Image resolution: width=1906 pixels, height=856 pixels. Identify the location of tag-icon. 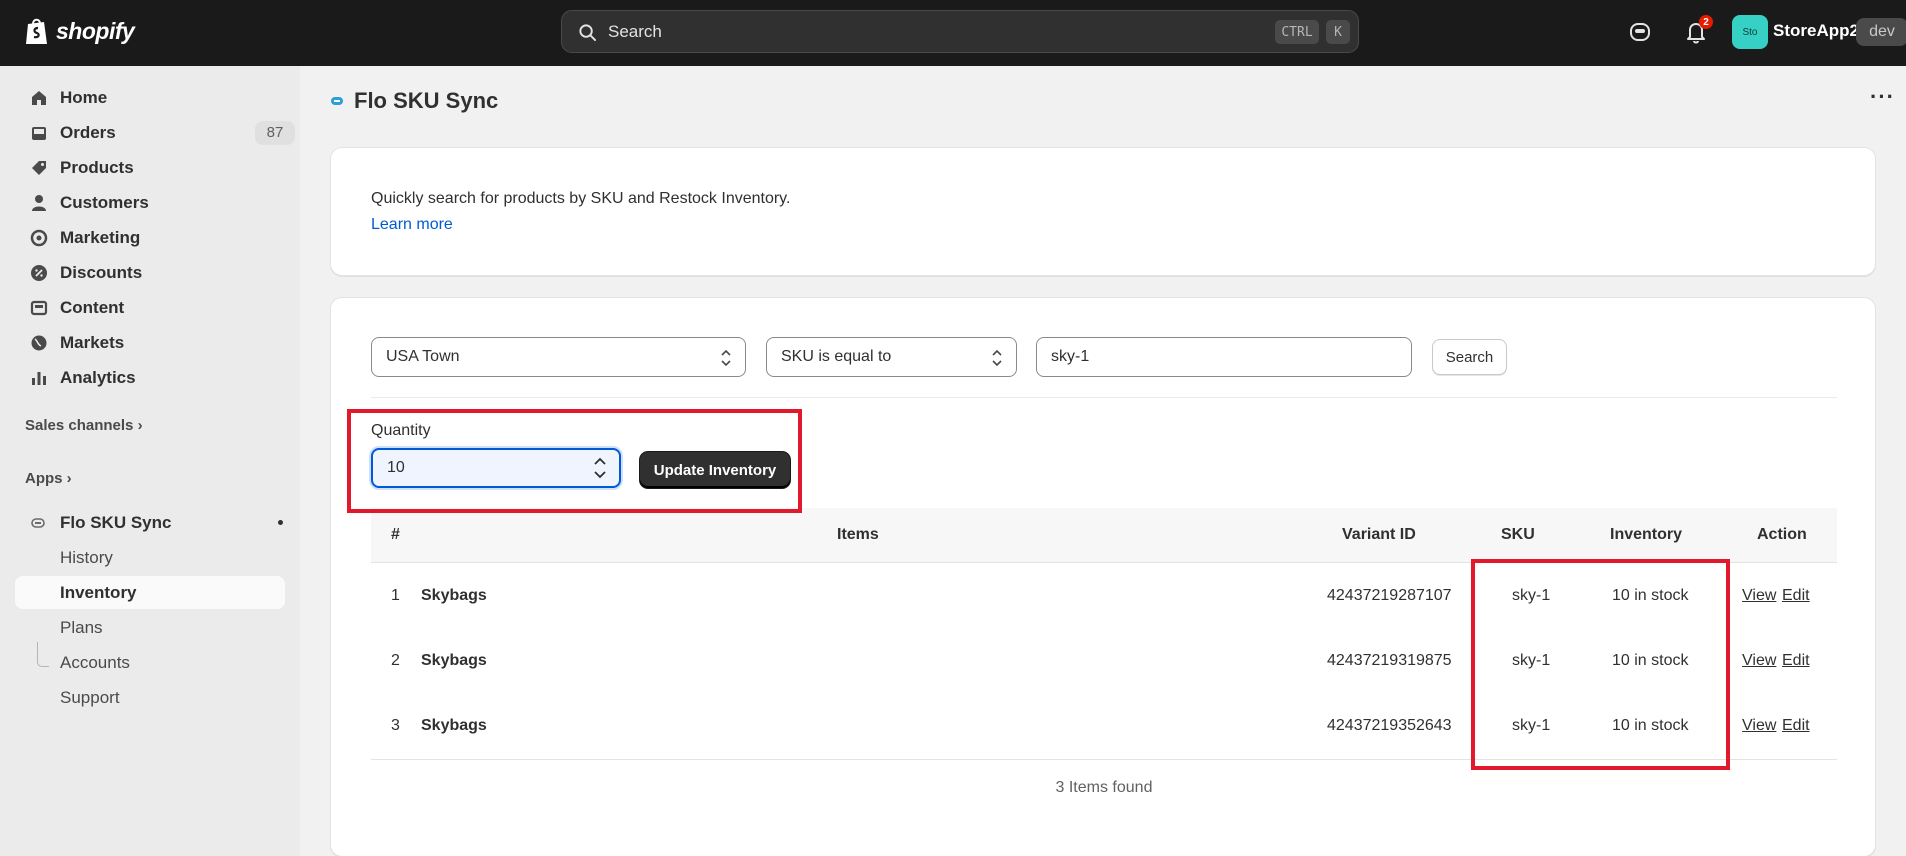
(39, 167).